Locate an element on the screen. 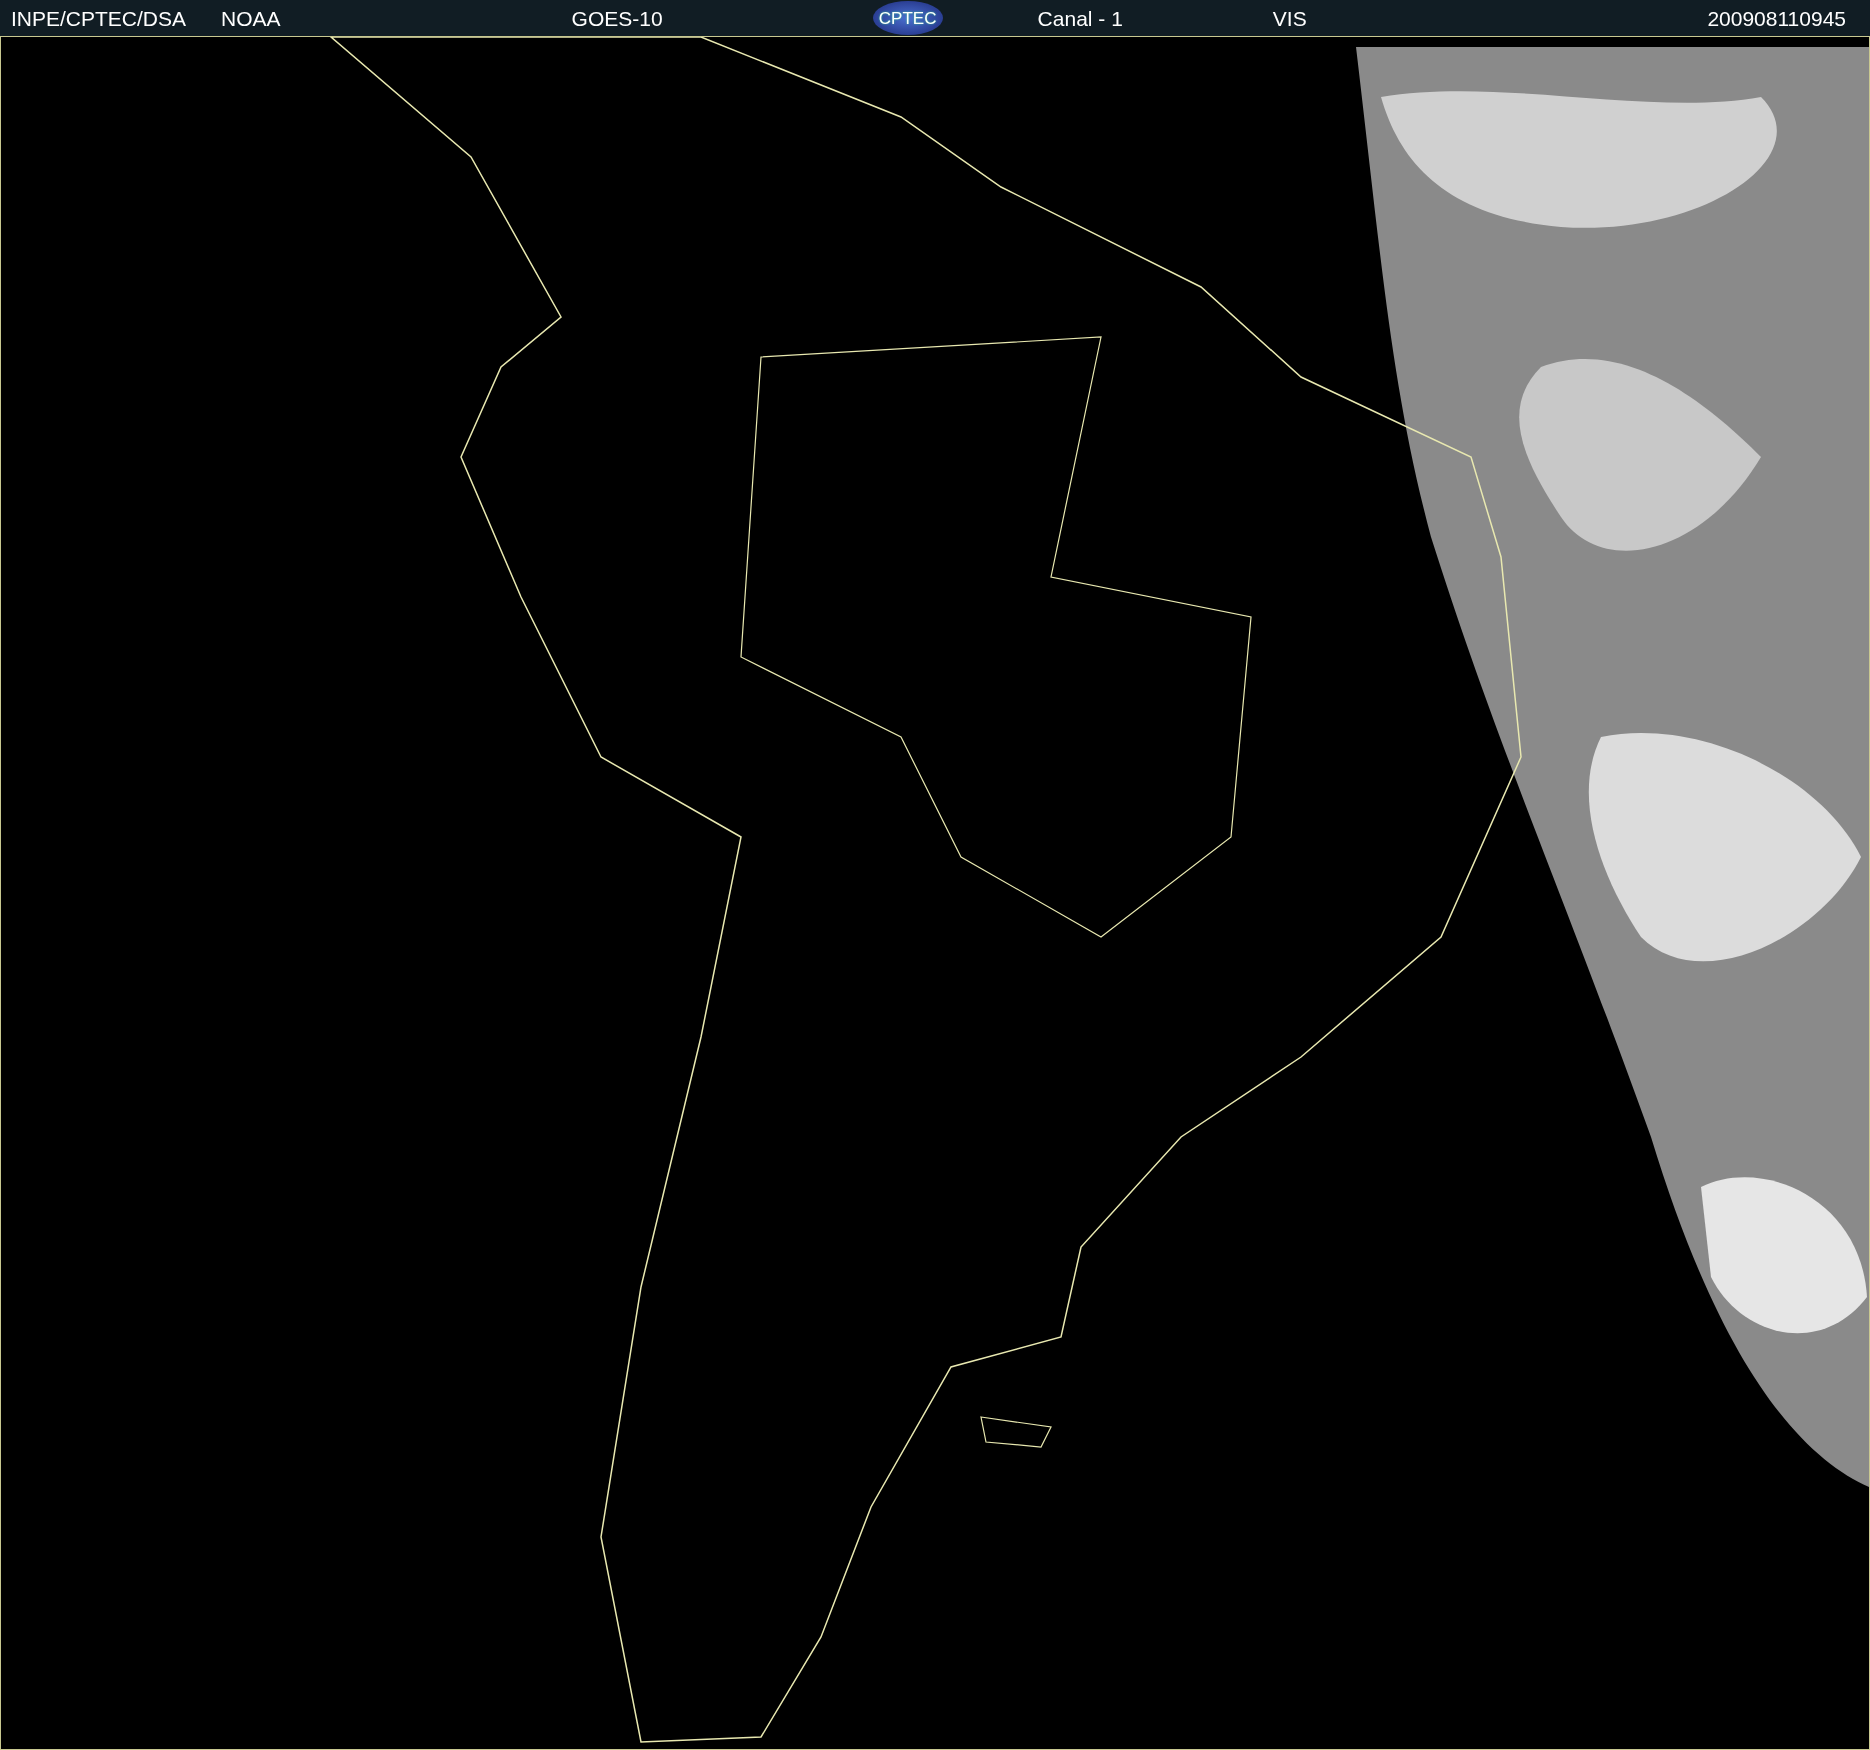  logo: CPTEC is located at coordinates (907, 18).